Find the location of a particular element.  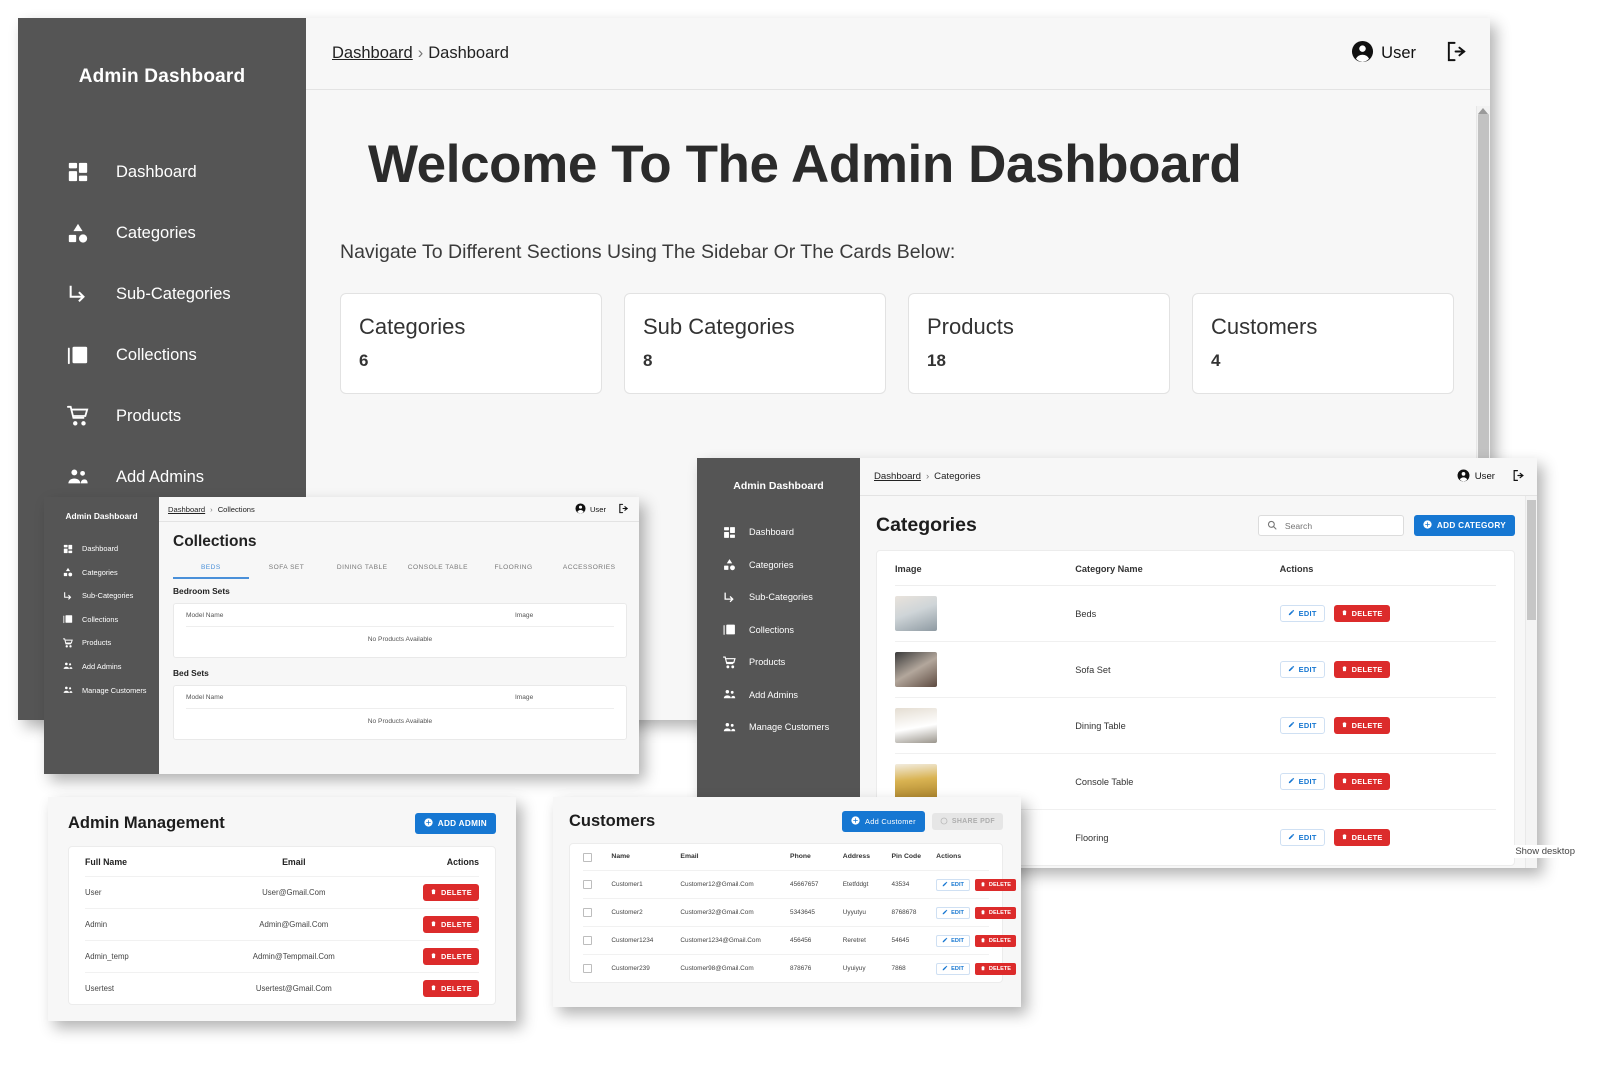

sidebar-item-label: Add Admins is located at coordinates (774, 694).